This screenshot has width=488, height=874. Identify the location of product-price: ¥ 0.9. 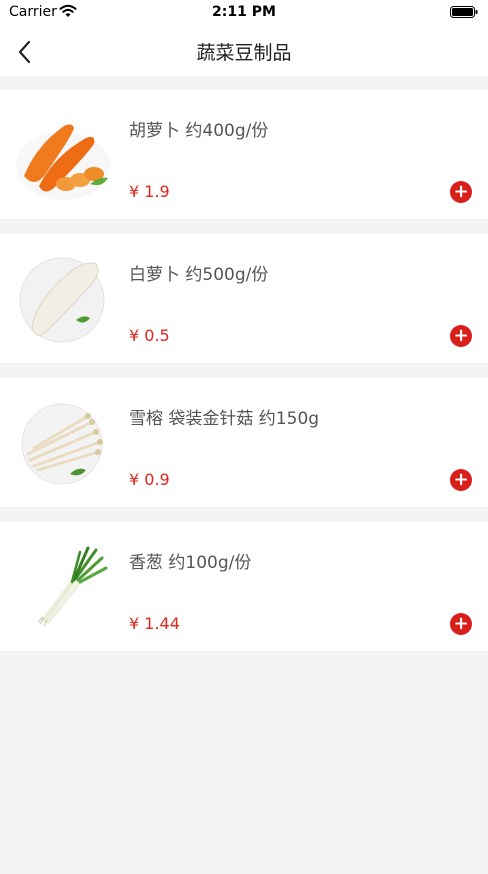
(149, 479).